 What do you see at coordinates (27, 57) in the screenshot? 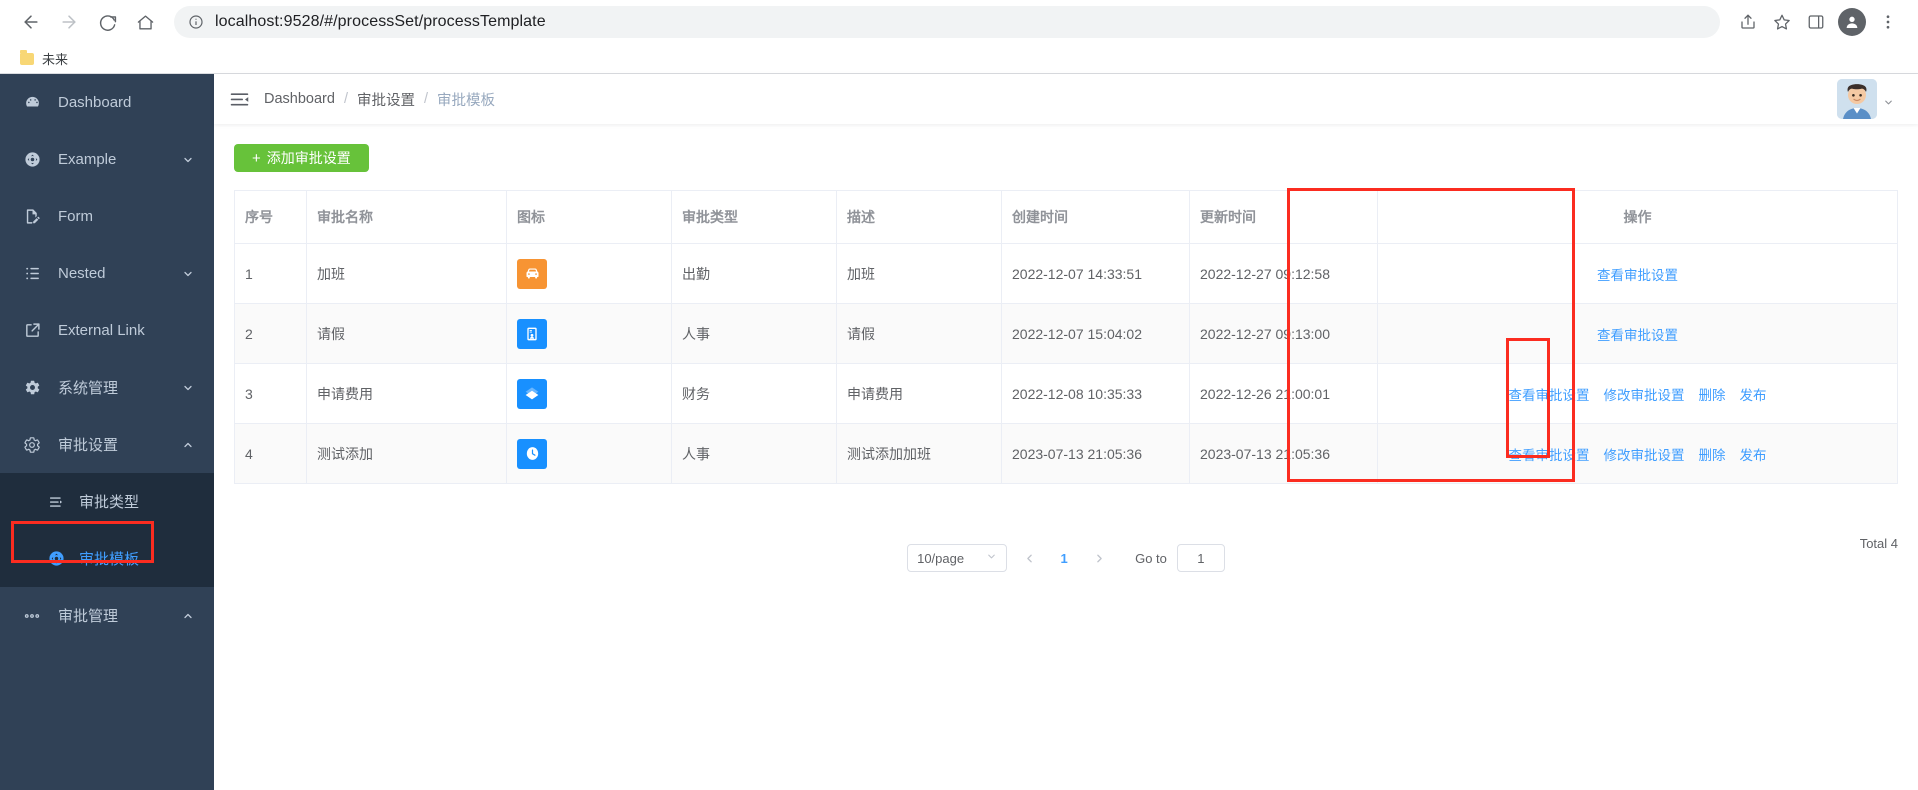
I see `folder-icon` at bounding box center [27, 57].